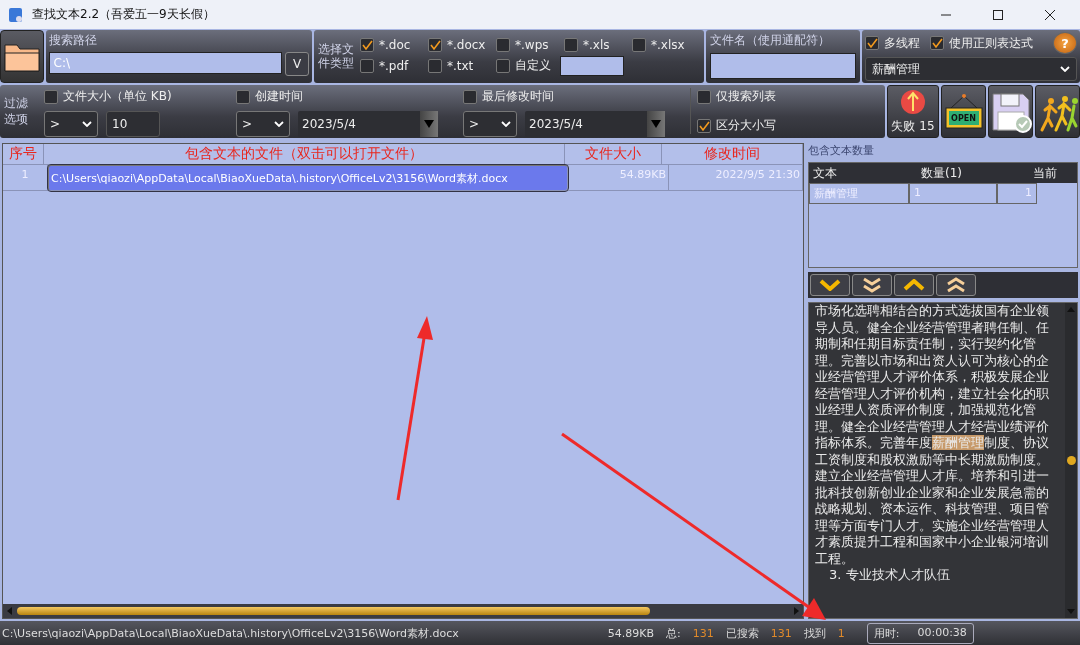  I want to click on checkbox-label: 自定义, so click(533, 65).